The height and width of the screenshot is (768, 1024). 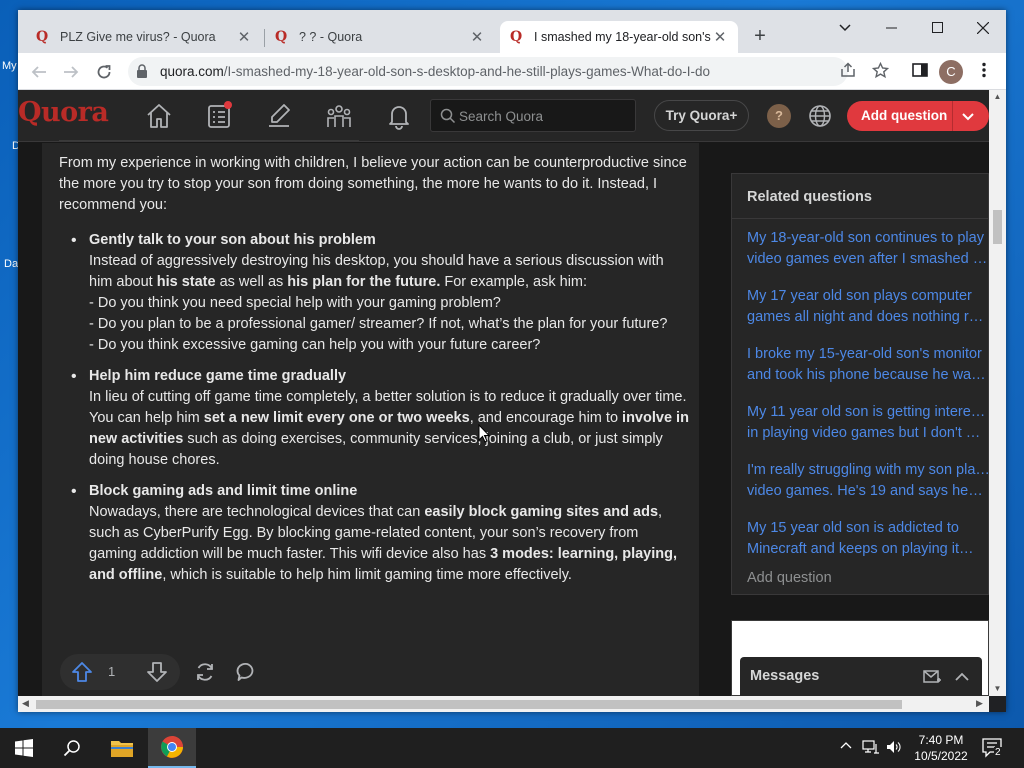 What do you see at coordinates (868, 412) in the screenshot?
I see `related-question-line: My 11 year old son is getting interested` at bounding box center [868, 412].